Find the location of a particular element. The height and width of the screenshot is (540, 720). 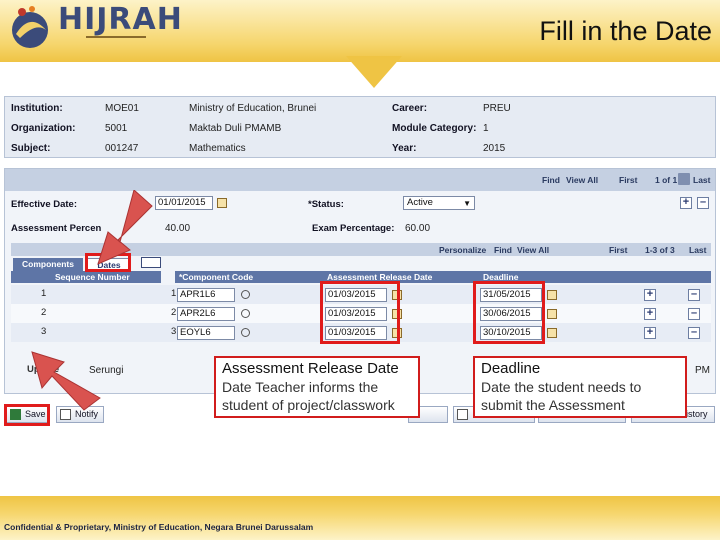

slide-title: Fill in the Date is located at coordinates (625, 31).